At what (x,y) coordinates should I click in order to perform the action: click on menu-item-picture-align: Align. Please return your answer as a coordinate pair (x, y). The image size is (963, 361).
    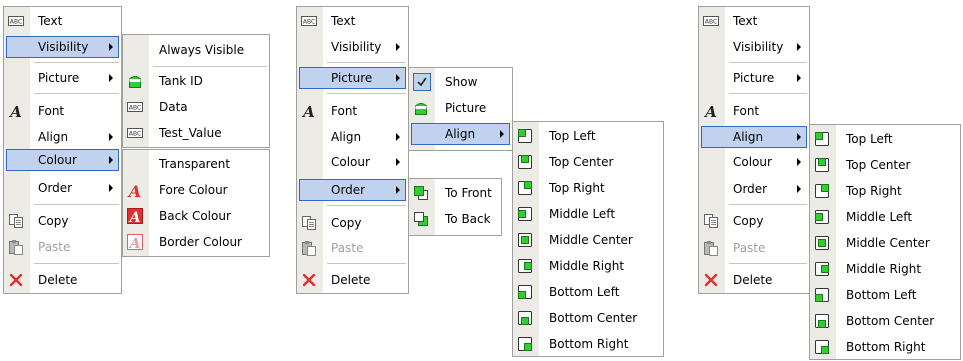
    Looking at the image, I should click on (460, 134).